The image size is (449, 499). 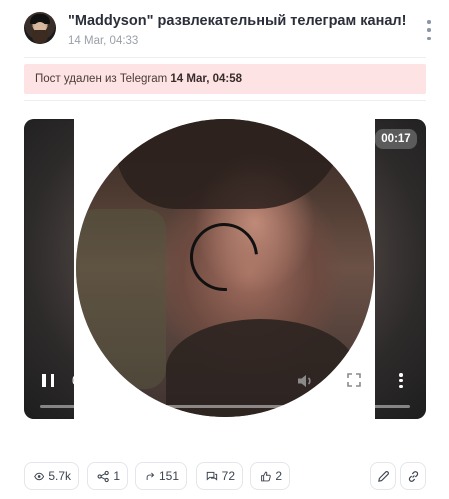 I want to click on edit-button, so click(x=383, y=476).